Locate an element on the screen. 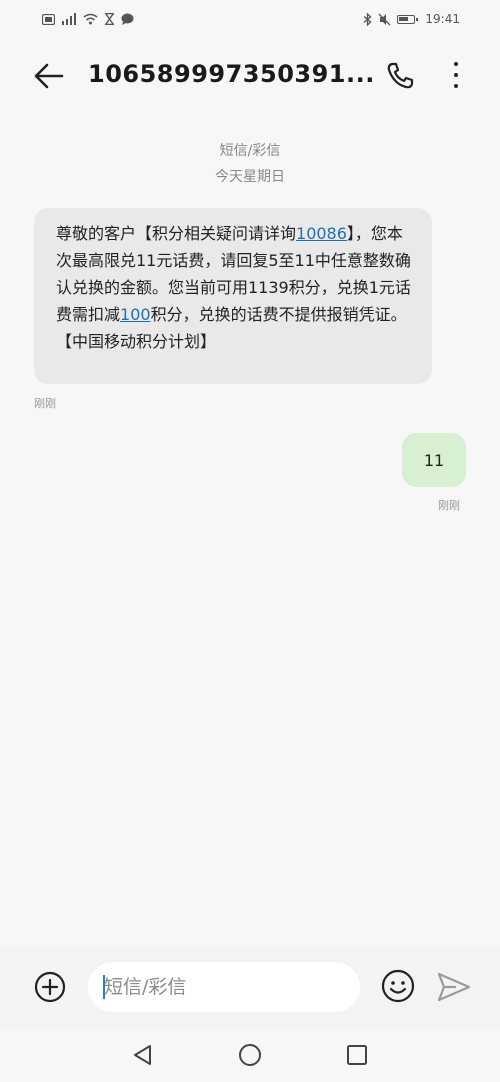 The height and width of the screenshot is (1082, 500). status-time: 19:41 is located at coordinates (442, 19).